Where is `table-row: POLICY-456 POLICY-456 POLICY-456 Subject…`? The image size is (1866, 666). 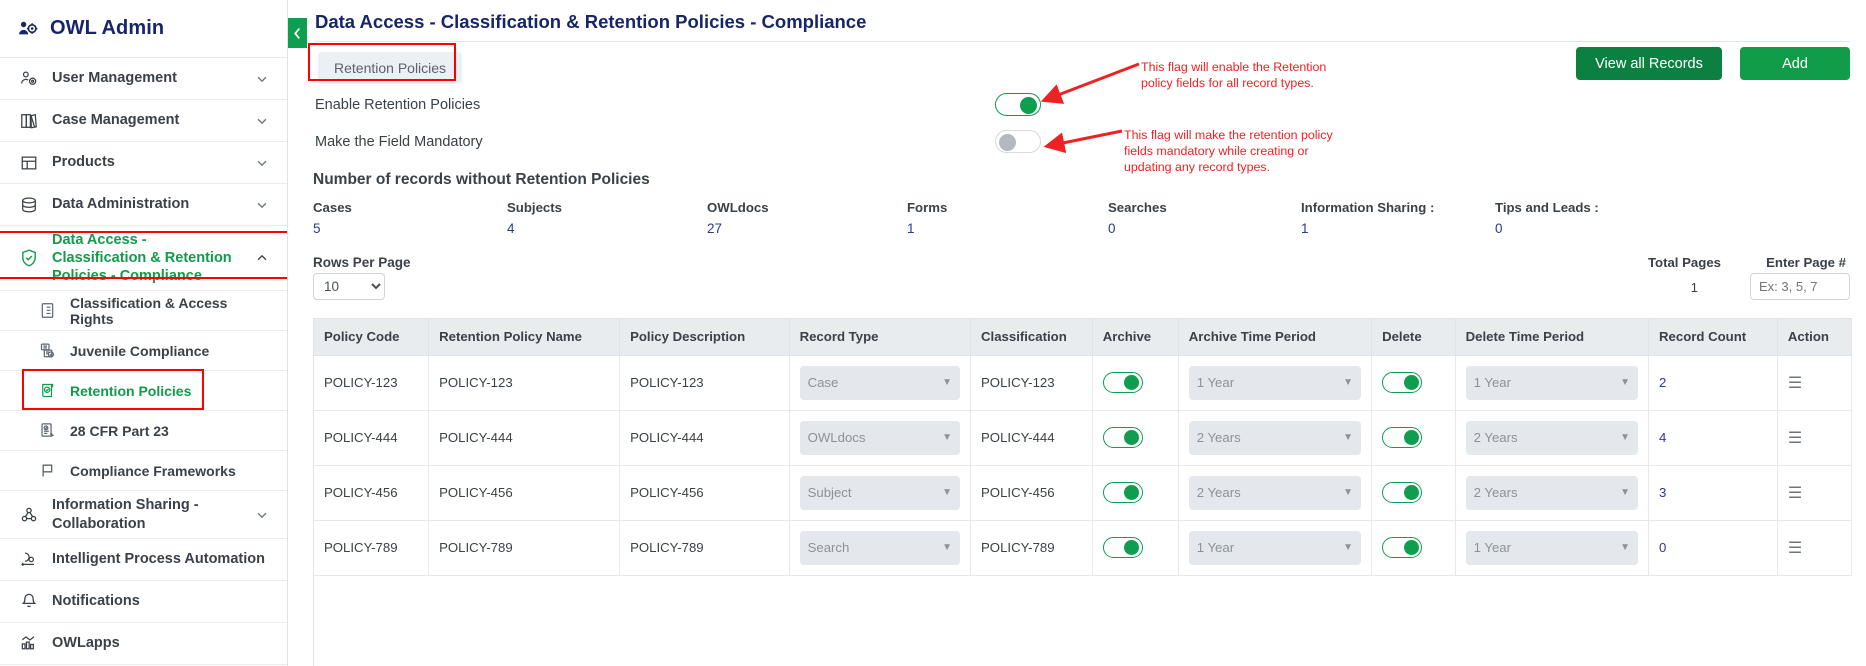 table-row: POLICY-456 POLICY-456 POLICY-456 Subject… is located at coordinates (1083, 493).